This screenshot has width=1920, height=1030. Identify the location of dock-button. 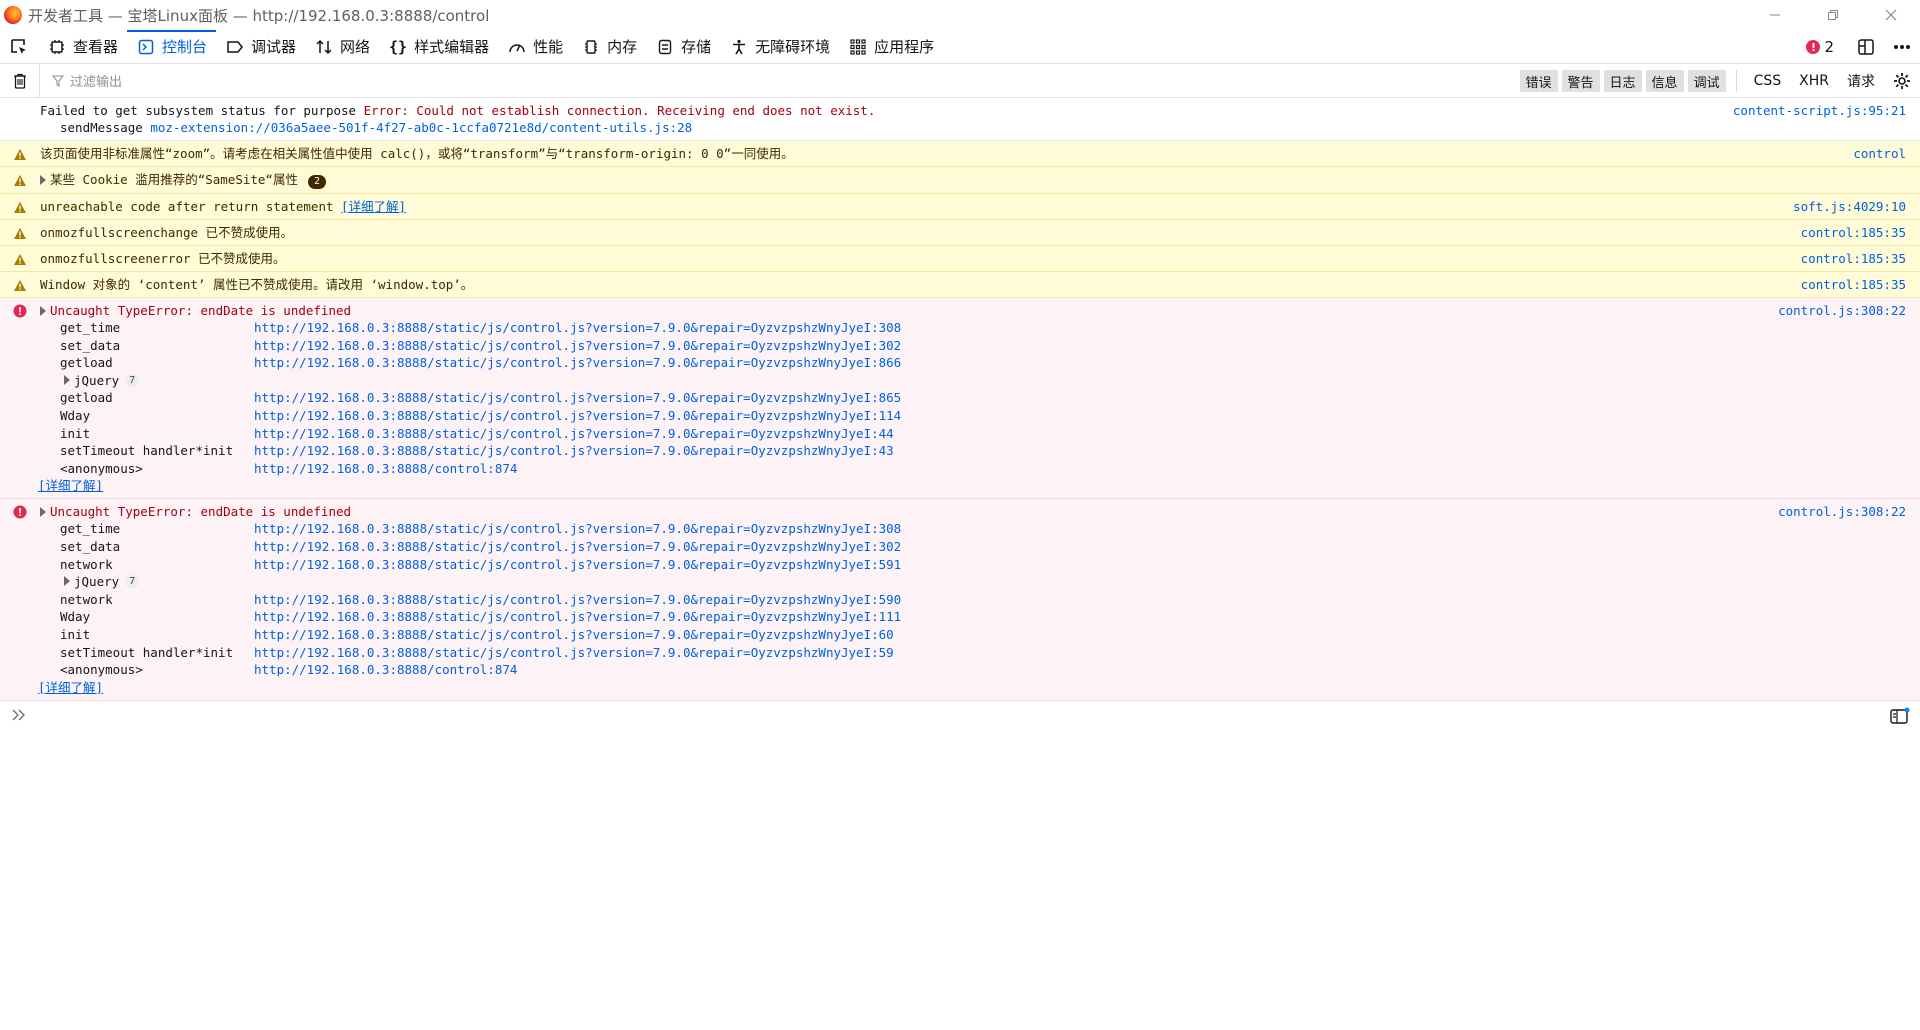
(1866, 47).